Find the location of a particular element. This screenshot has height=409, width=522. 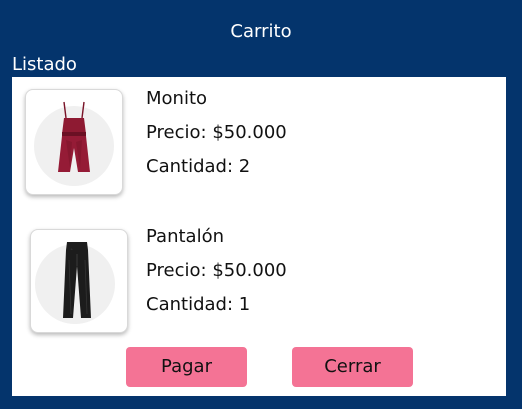

jumpsuit-icon is located at coordinates (74, 143).